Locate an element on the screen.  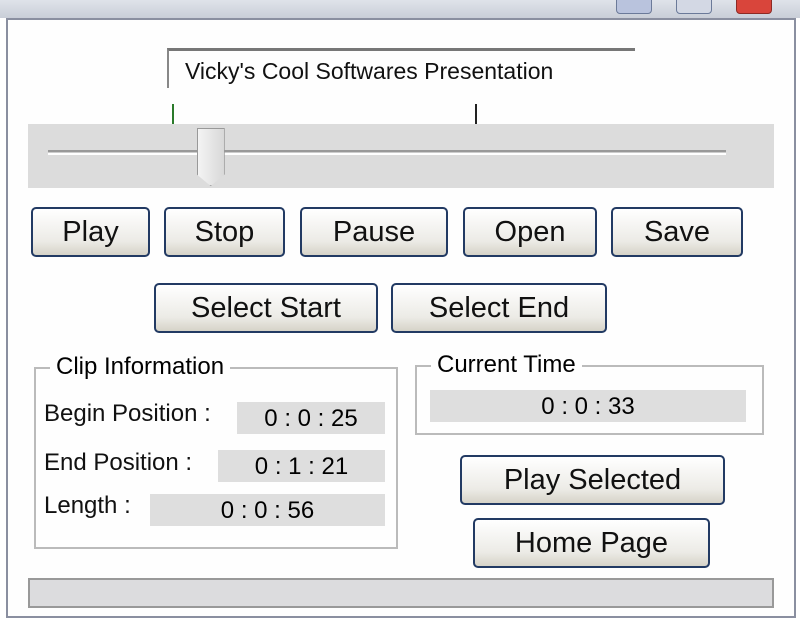
open-button: Open is located at coordinates (530, 232).